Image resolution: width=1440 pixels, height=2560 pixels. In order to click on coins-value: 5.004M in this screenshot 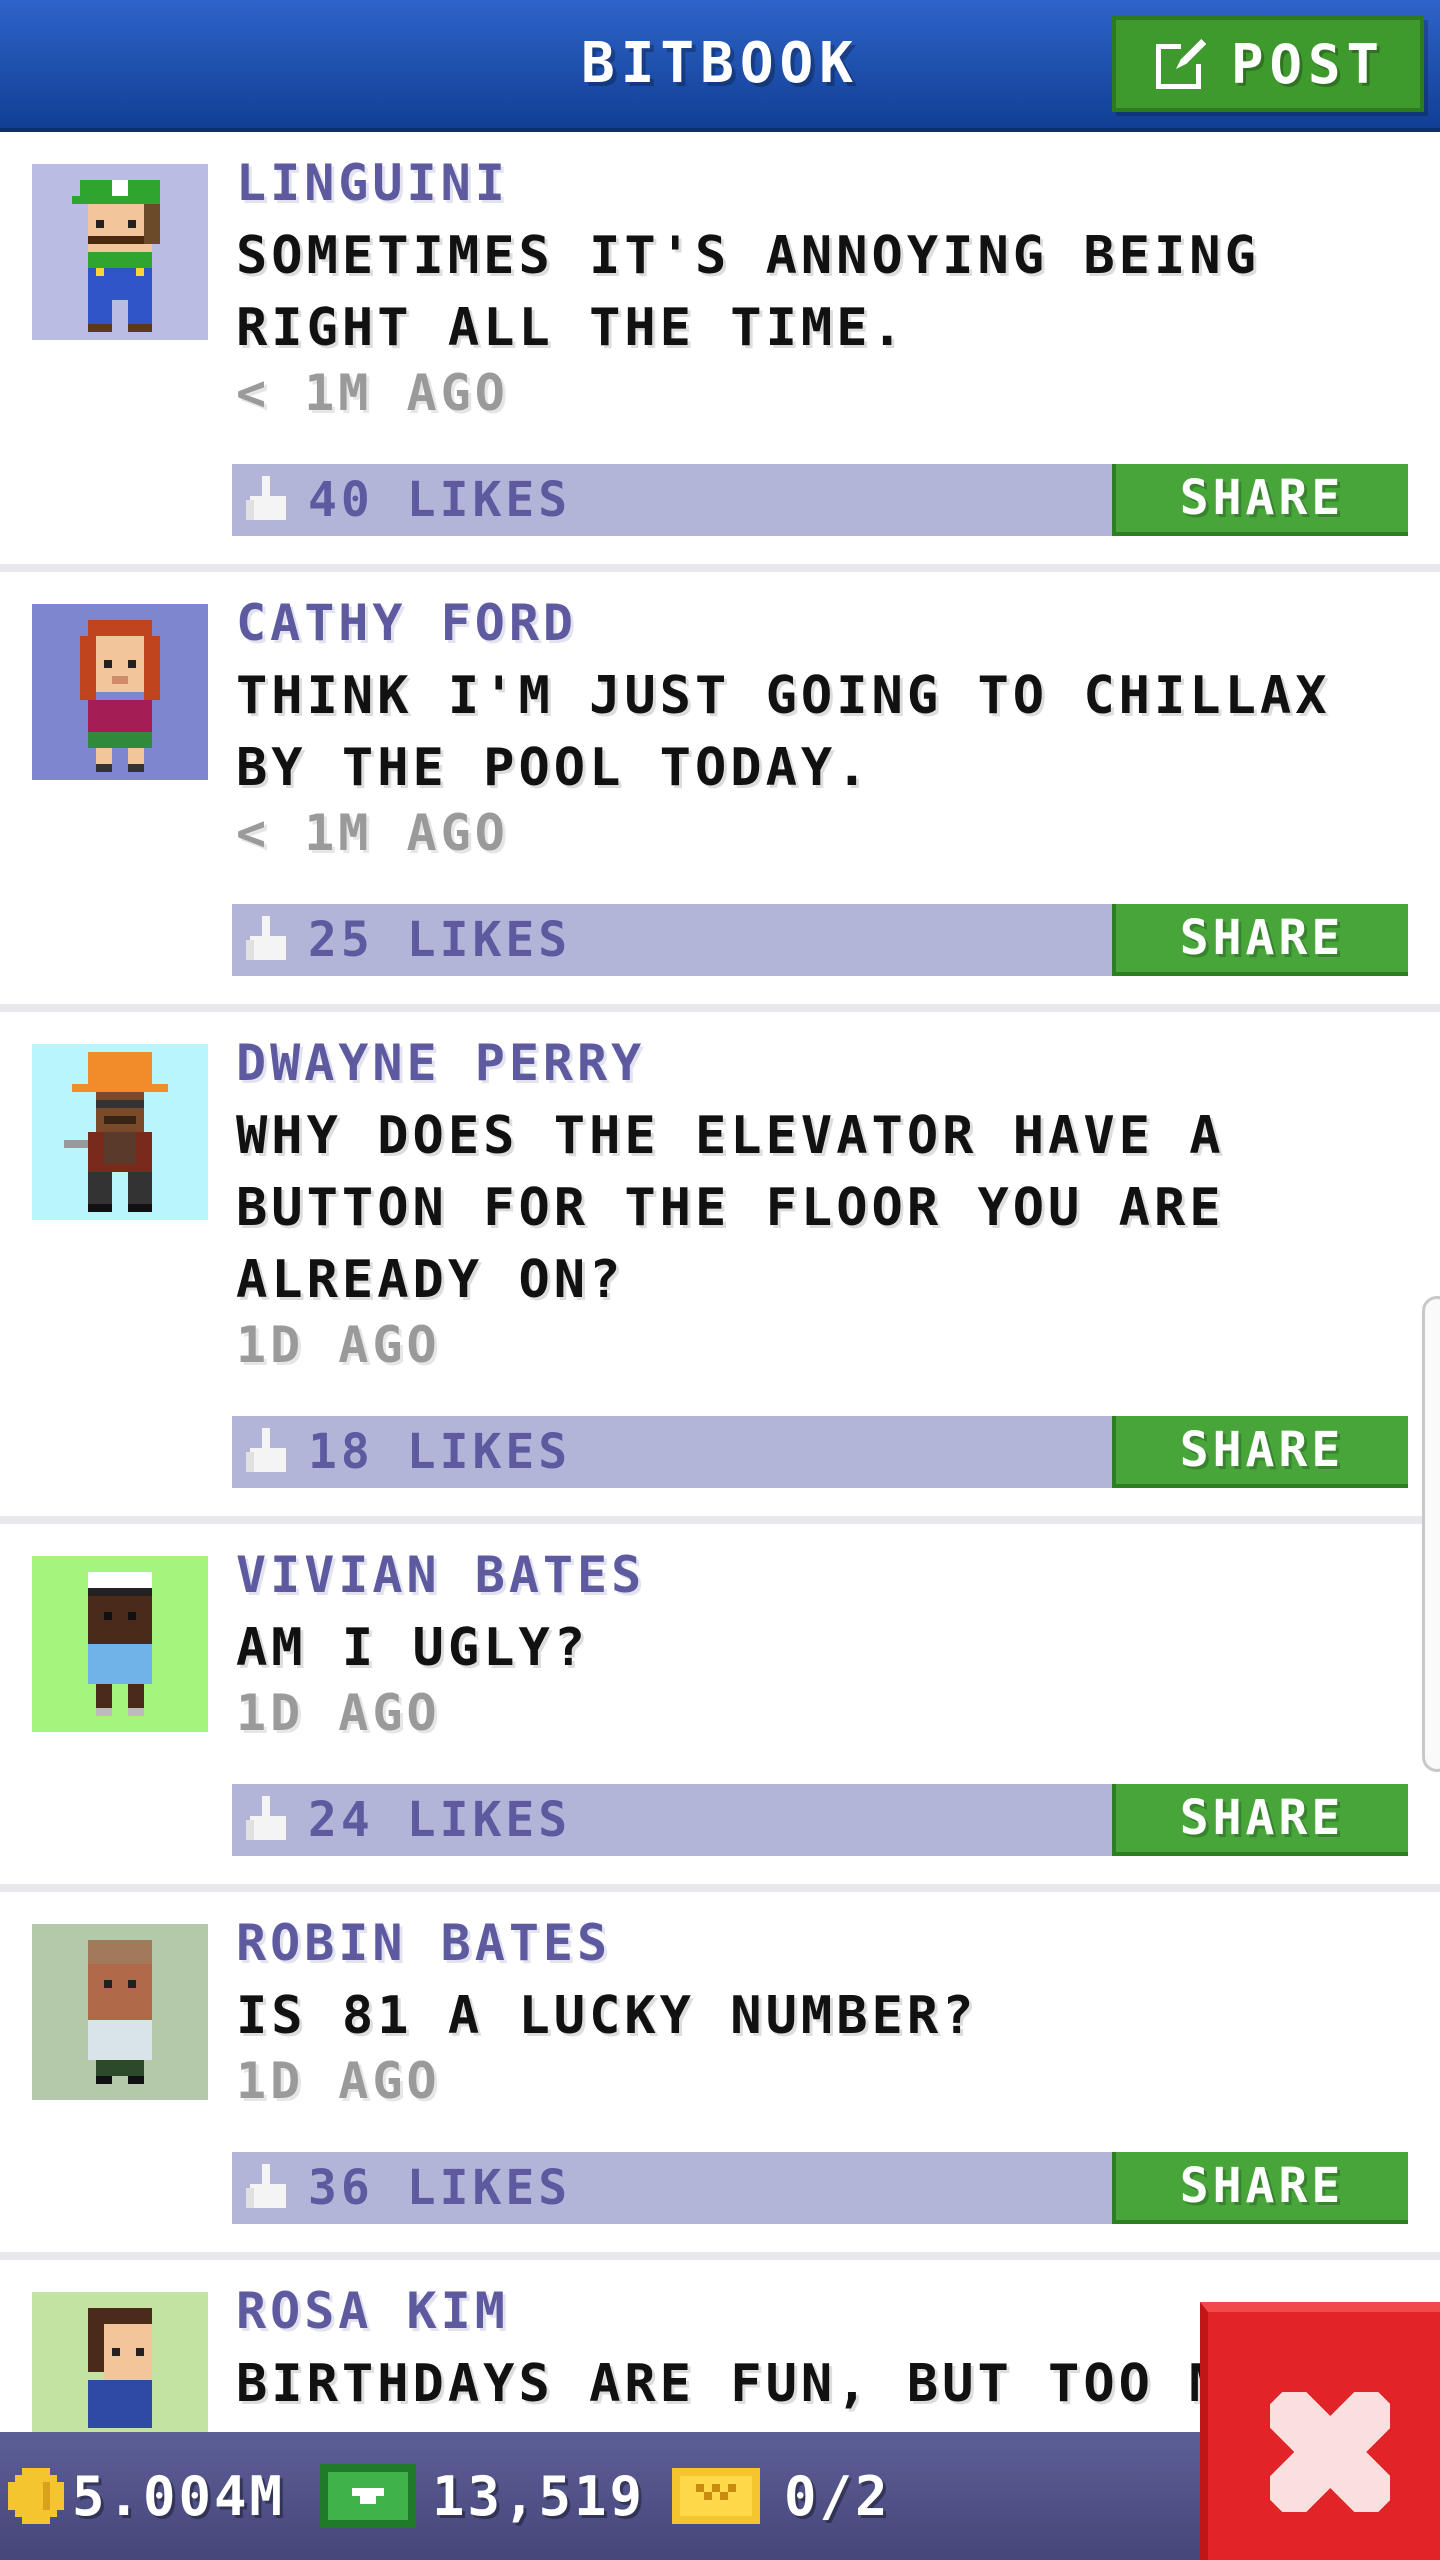, I will do `click(179, 2496)`.